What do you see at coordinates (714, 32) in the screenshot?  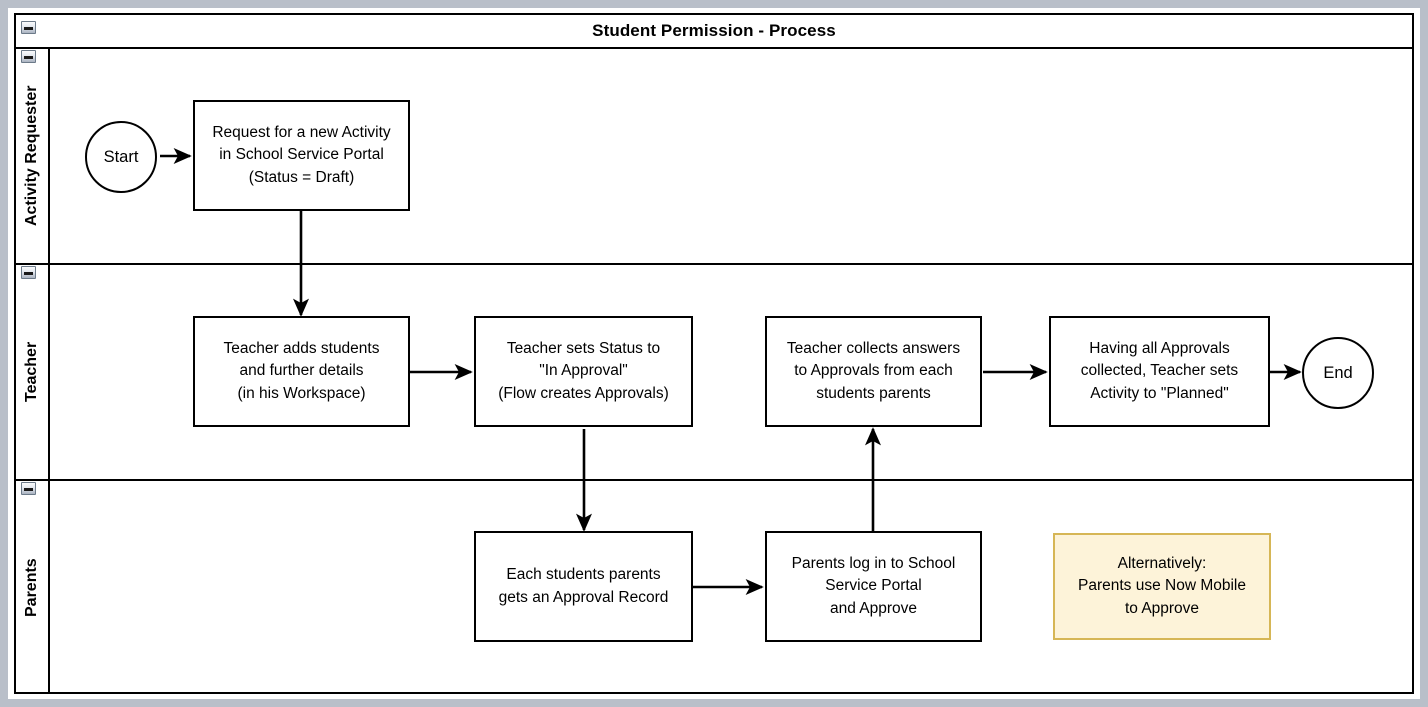 I see `page-title: Student Permission - Process` at bounding box center [714, 32].